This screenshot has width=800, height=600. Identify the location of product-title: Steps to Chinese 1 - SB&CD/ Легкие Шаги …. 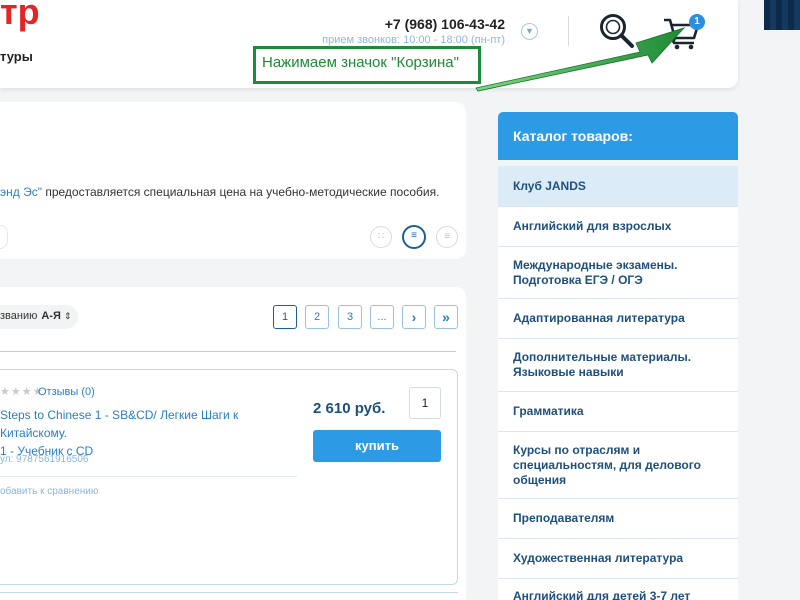
(148, 433).